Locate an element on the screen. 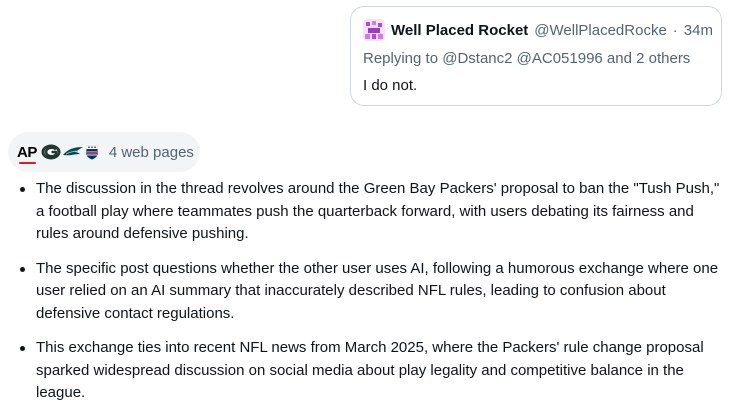 The height and width of the screenshot is (417, 733). sources-label: 4 web pages is located at coordinates (151, 152).